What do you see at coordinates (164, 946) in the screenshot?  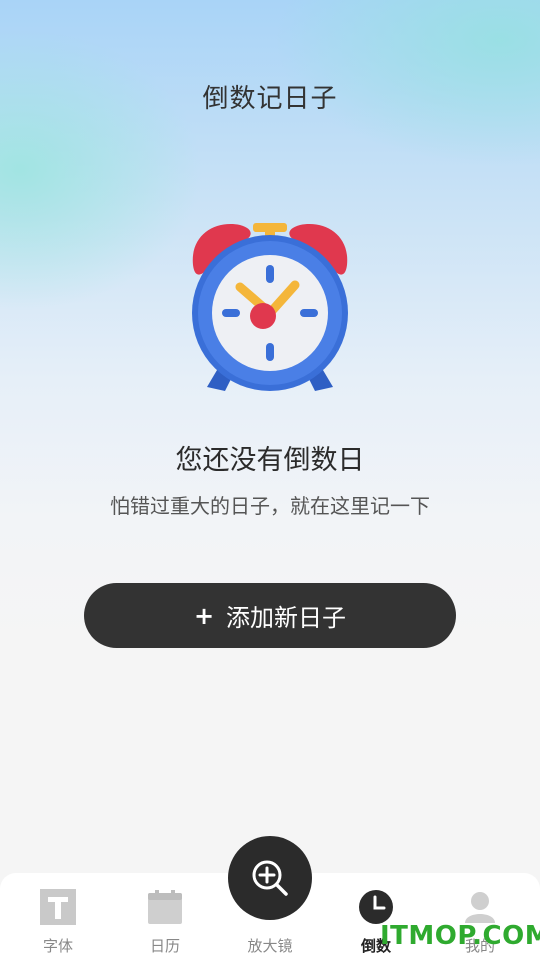 I see `tab-calendar-label: 日历` at bounding box center [164, 946].